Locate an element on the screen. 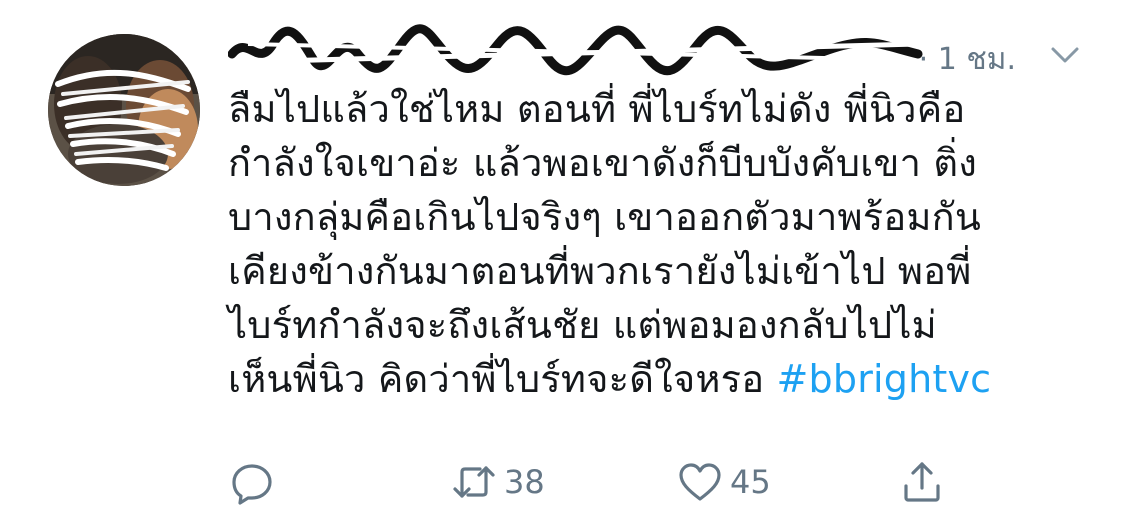 The height and width of the screenshot is (523, 1124). avatar is located at coordinates (124, 110).